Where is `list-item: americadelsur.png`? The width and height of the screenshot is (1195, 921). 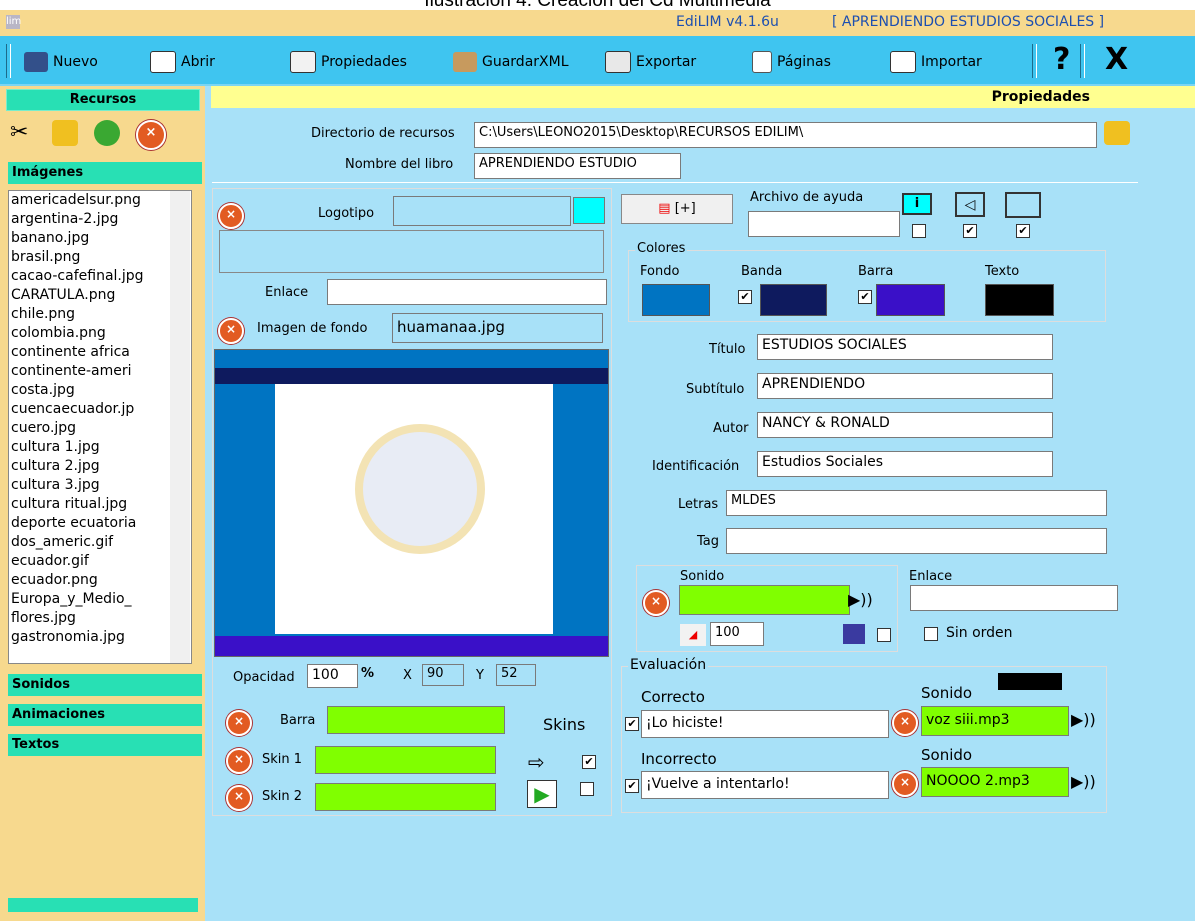
list-item: americadelsur.png is located at coordinates (100, 200).